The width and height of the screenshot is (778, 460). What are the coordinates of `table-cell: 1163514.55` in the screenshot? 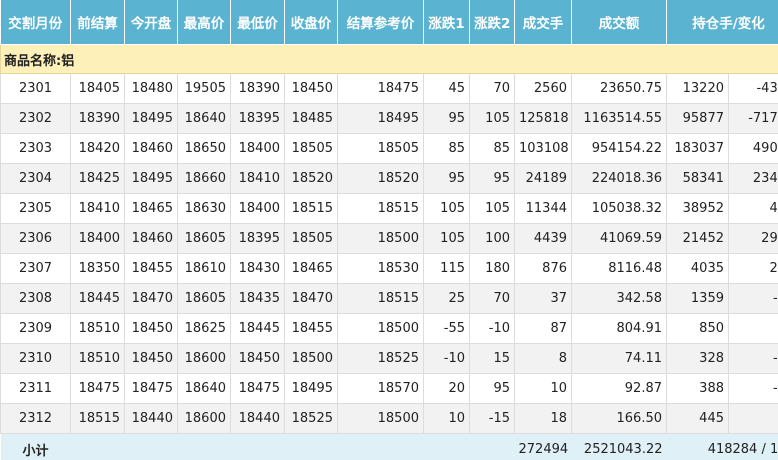 It's located at (619, 118).